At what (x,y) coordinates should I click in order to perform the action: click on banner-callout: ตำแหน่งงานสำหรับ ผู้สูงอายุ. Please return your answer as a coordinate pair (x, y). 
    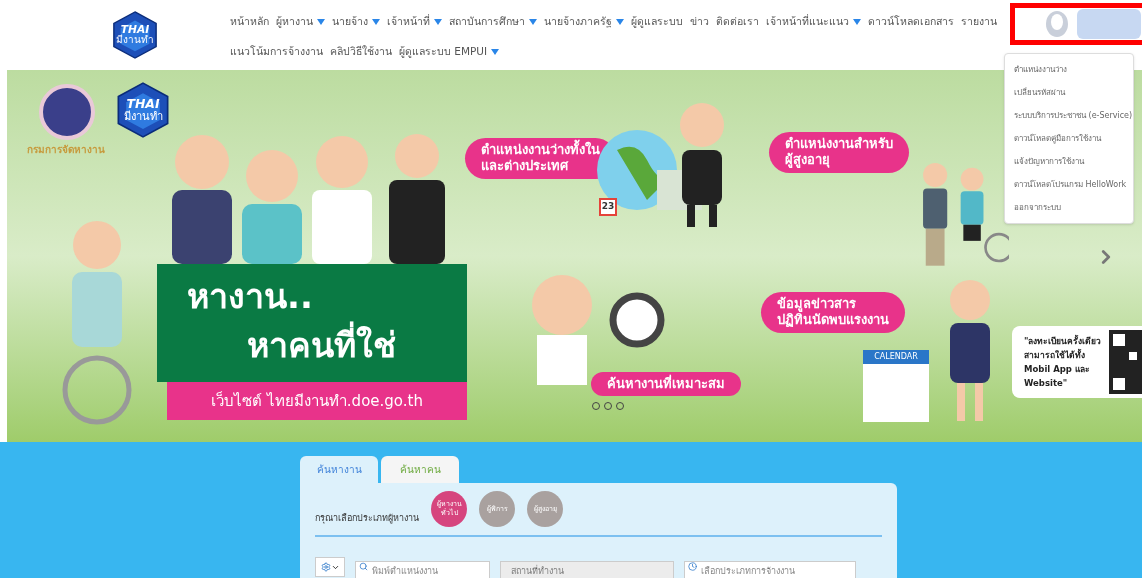
    Looking at the image, I should click on (839, 152).